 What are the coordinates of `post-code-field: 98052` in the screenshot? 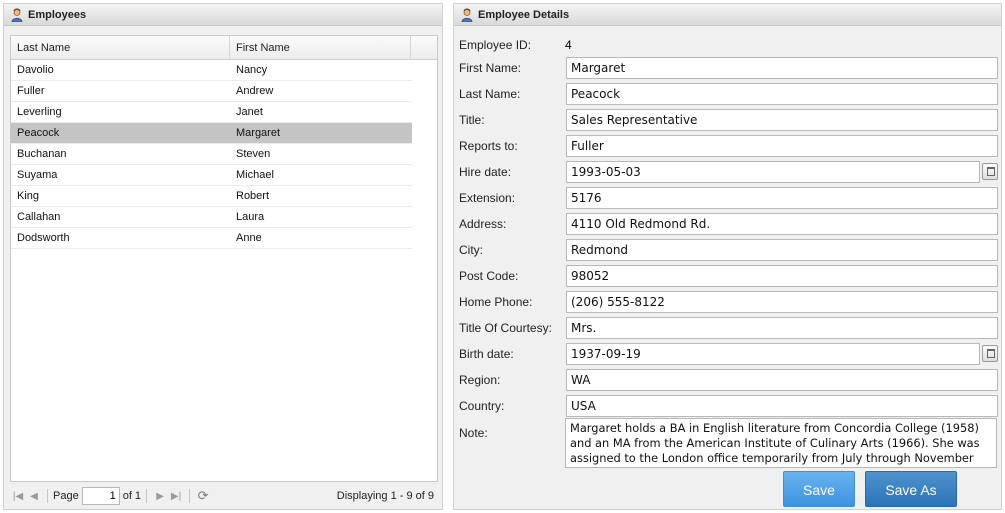 It's located at (782, 276).